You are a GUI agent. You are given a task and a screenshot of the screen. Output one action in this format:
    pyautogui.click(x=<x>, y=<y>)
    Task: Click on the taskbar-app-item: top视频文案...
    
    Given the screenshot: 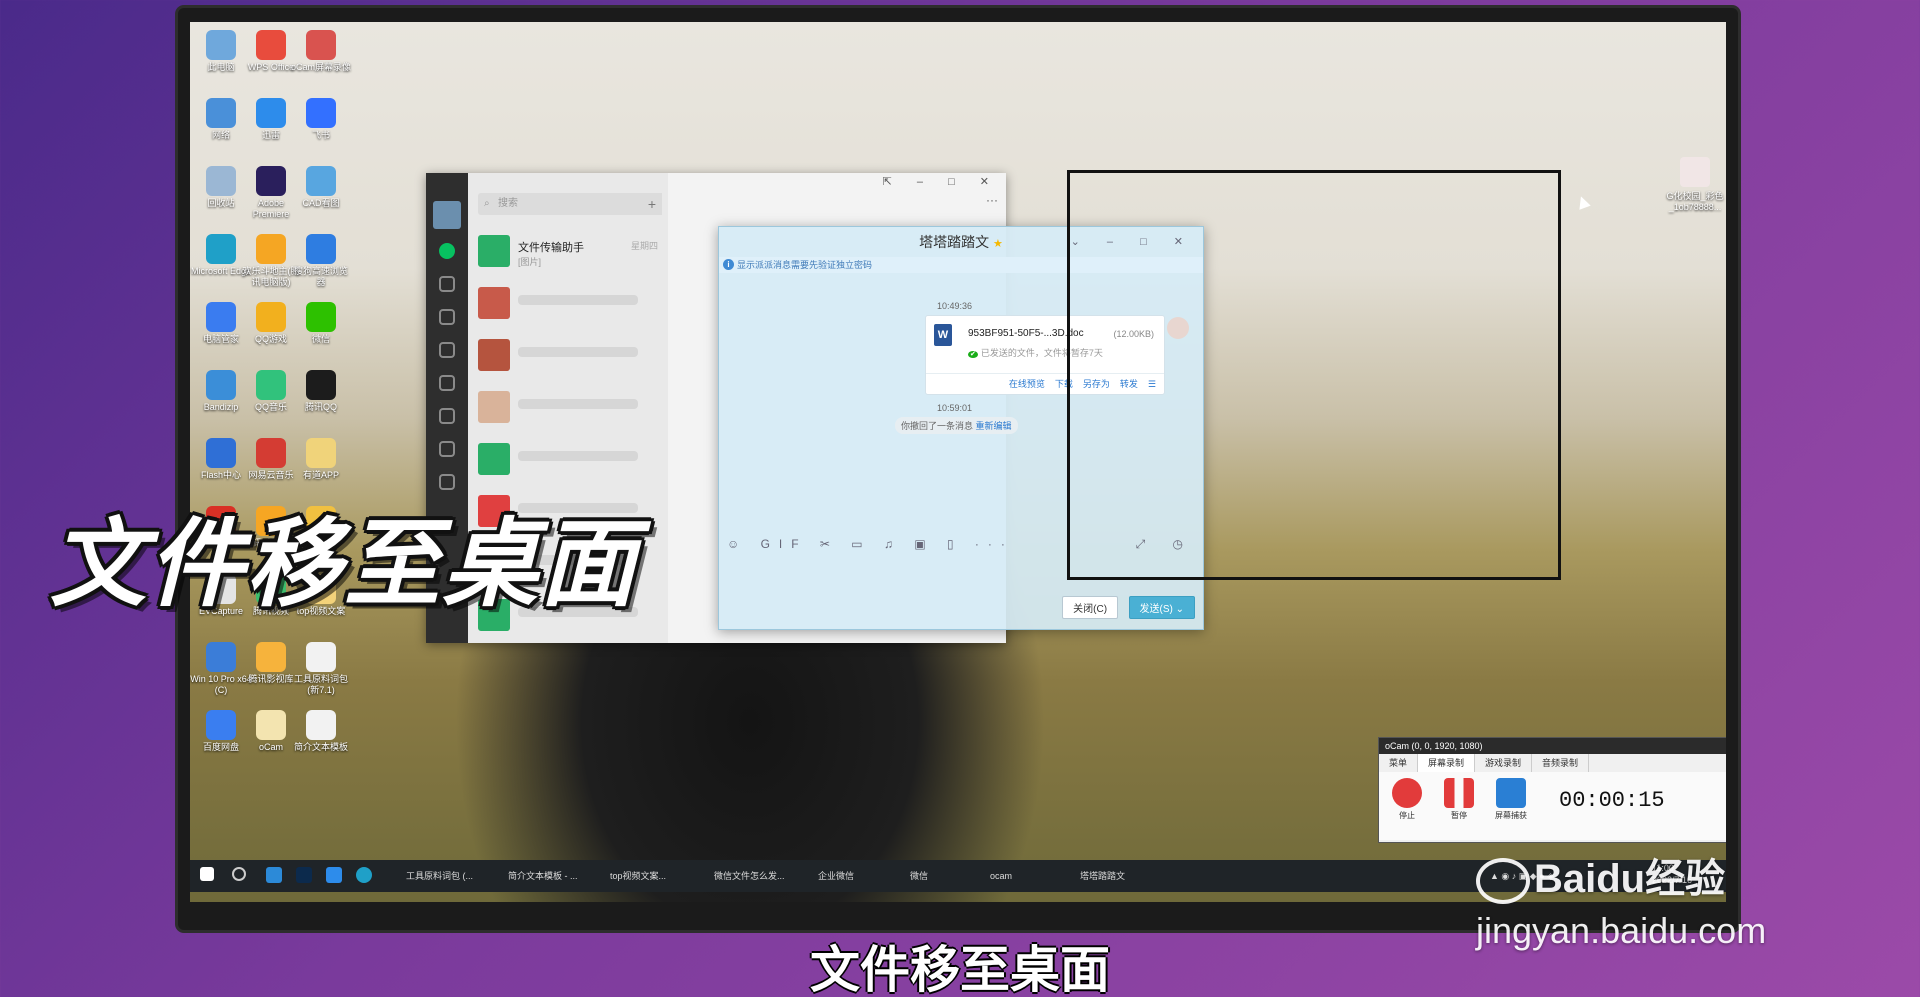 What is the action you would take?
    pyautogui.click(x=638, y=876)
    